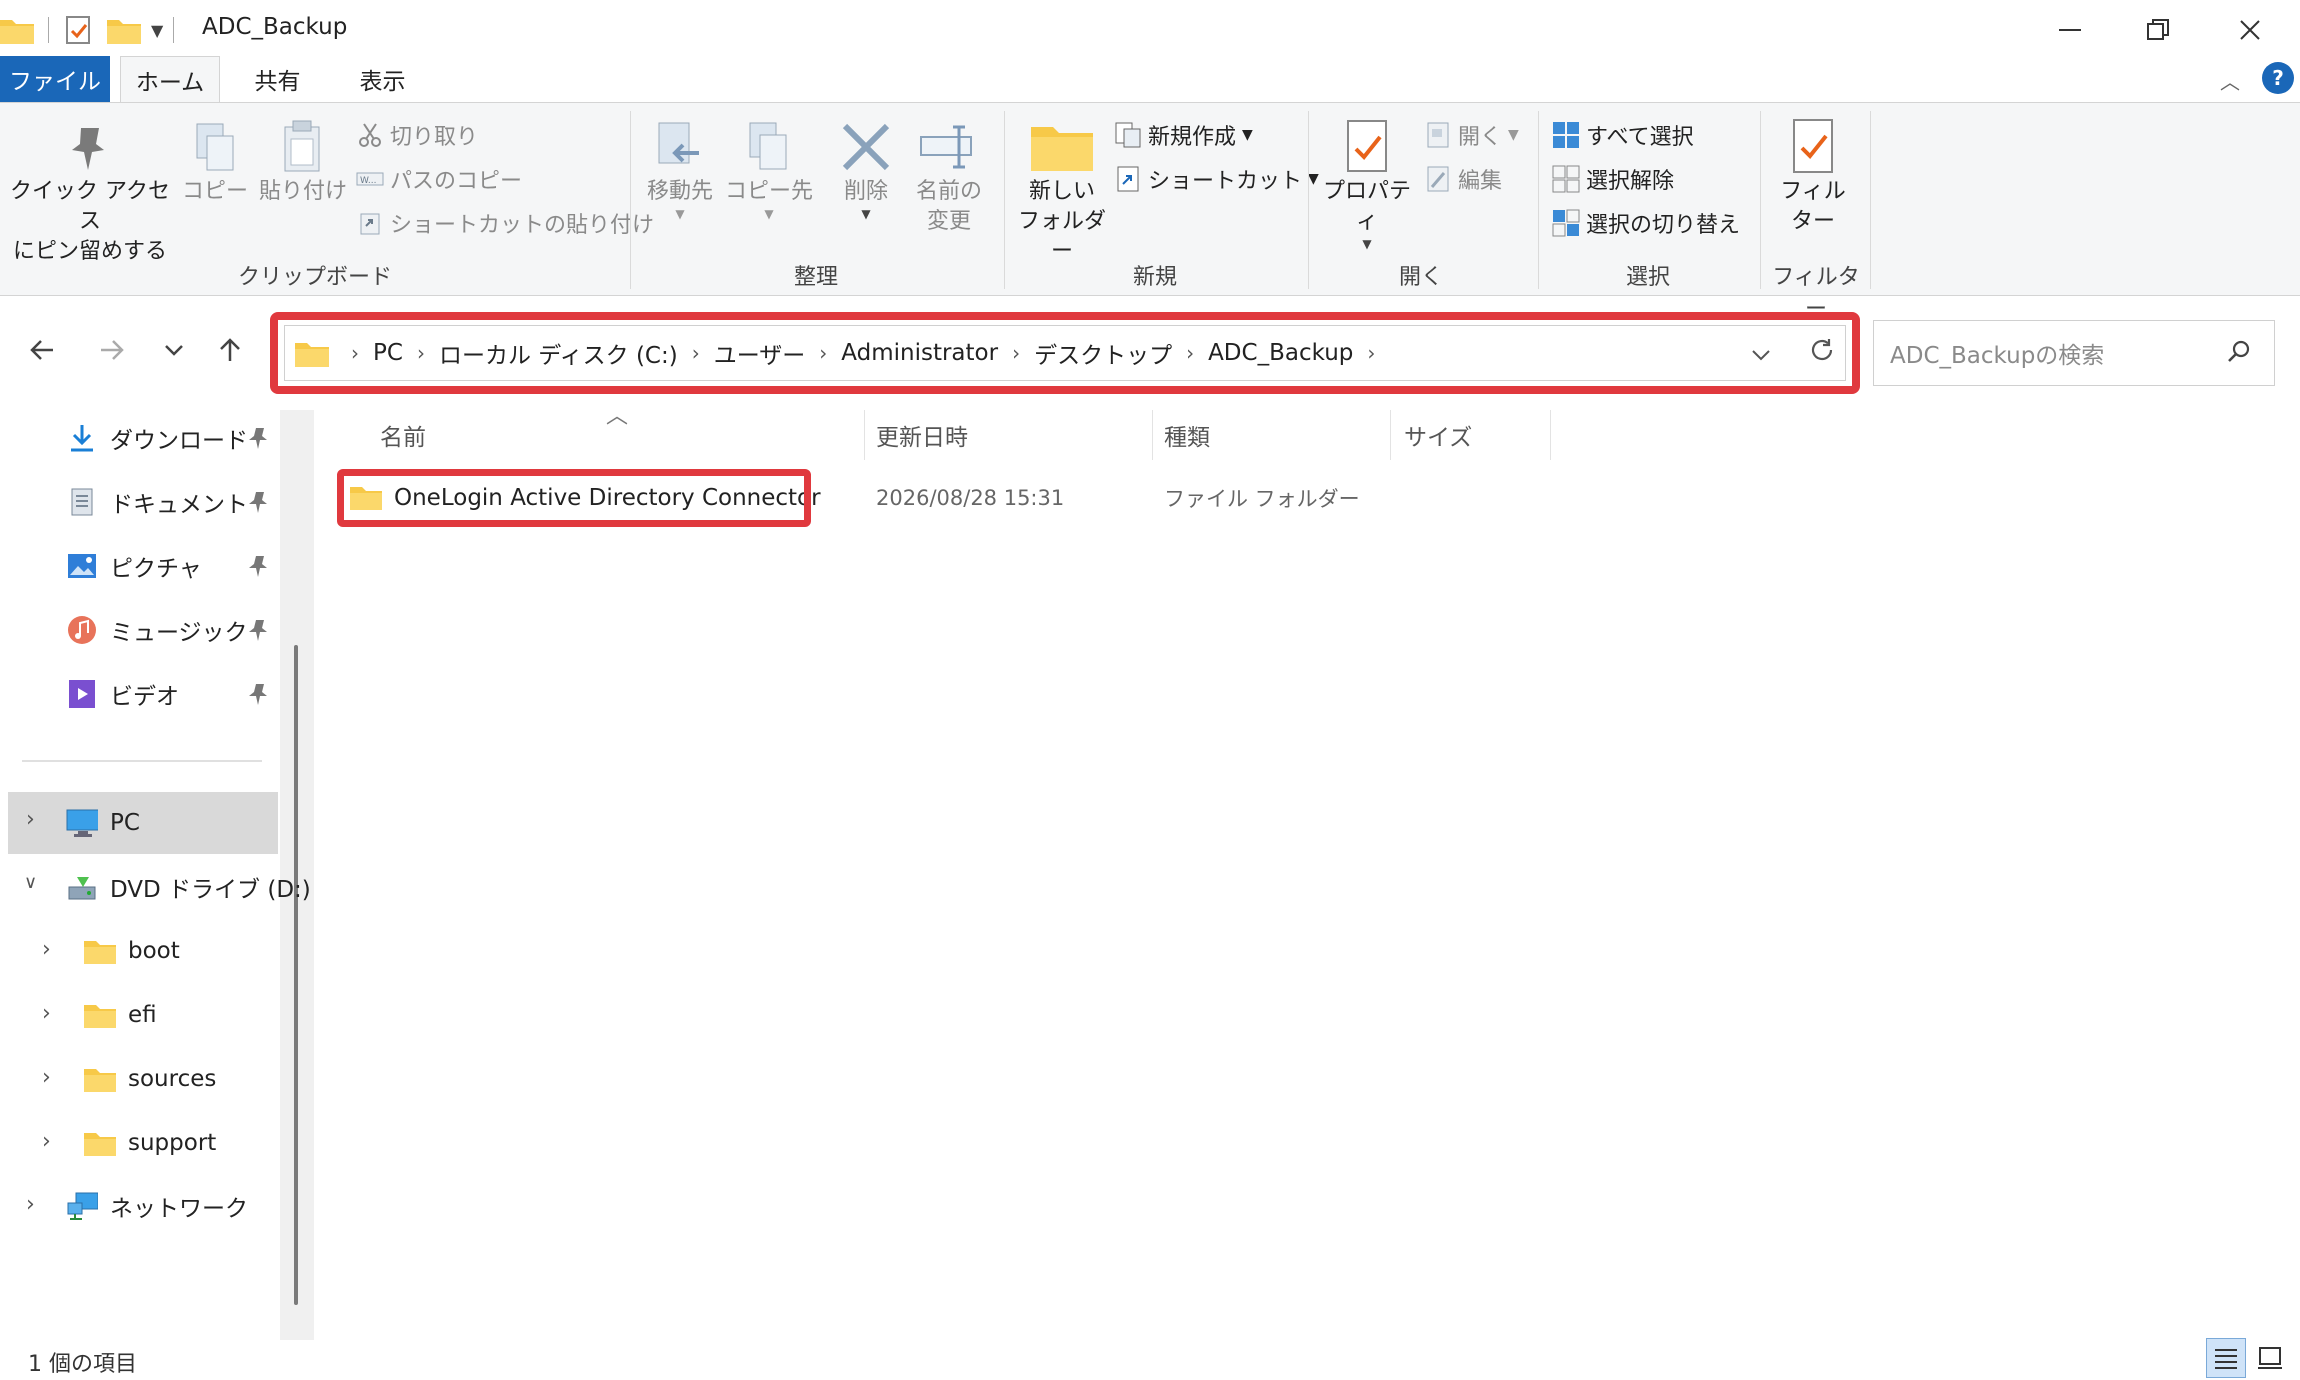  Describe the element at coordinates (30, 882) in the screenshot. I see `chevron-down-icon: ∨` at that location.